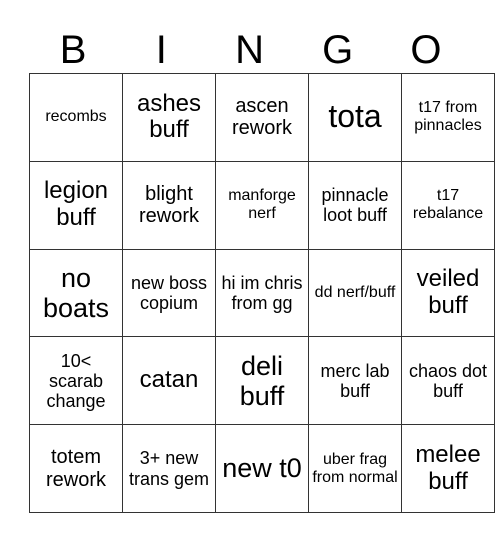  I want to click on header-letter-g: G, so click(338, 50).